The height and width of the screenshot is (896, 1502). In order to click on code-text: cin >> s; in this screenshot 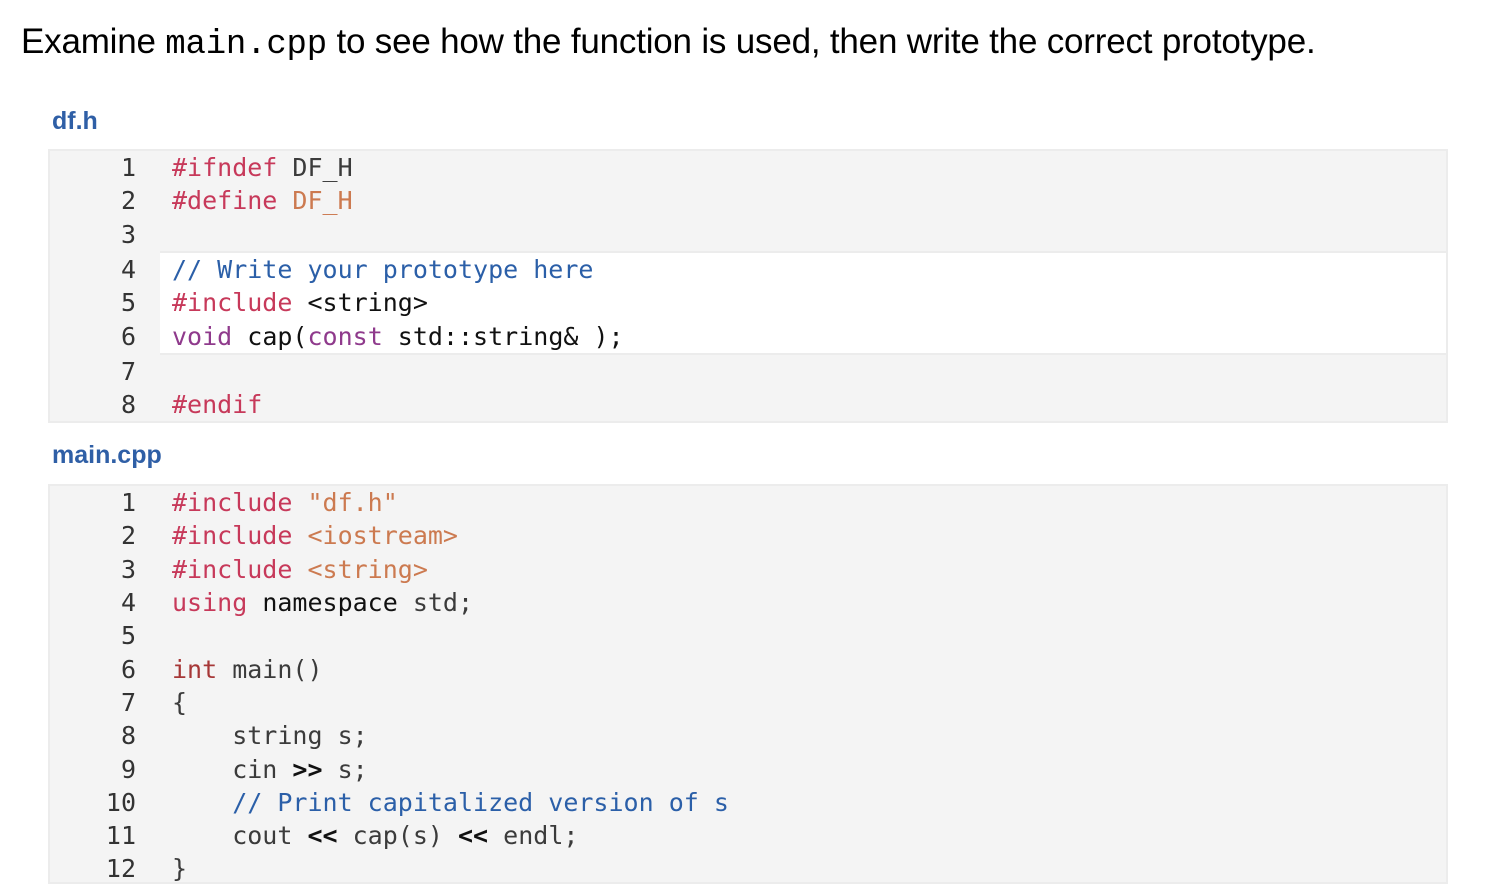, I will do `click(804, 768)`.